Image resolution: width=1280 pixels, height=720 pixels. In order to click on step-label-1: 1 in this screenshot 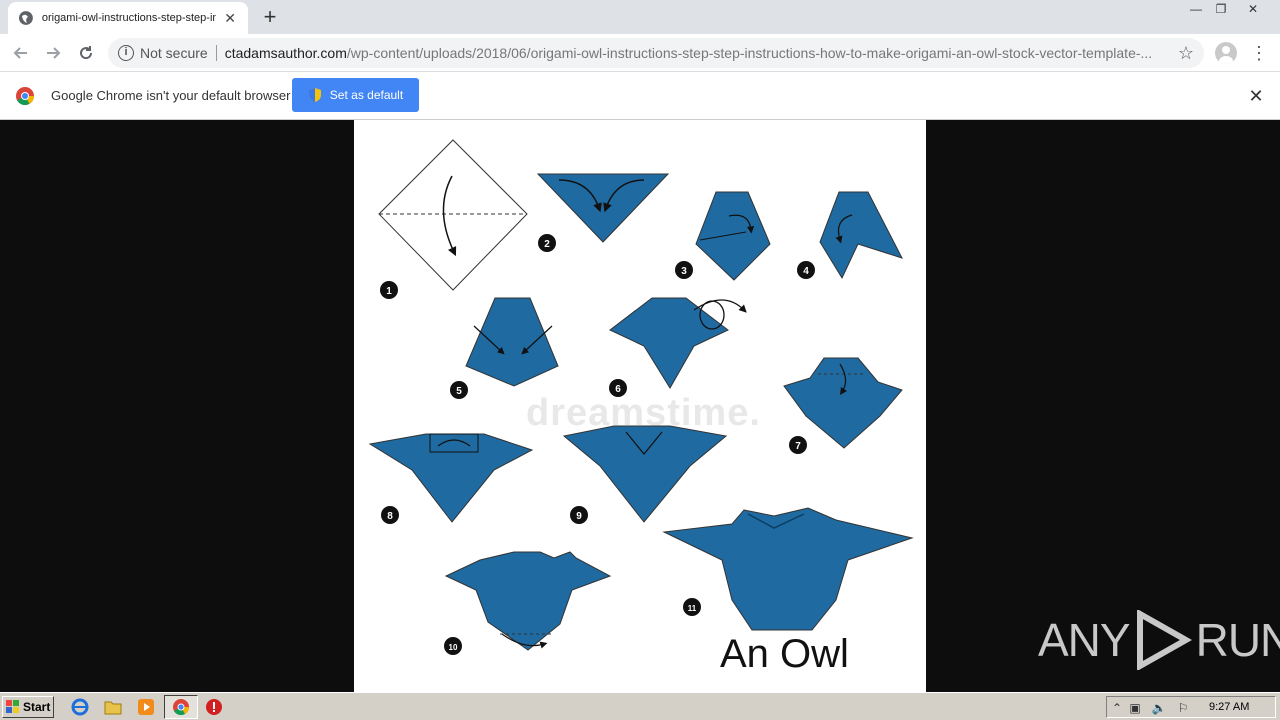, I will do `click(389, 291)`.